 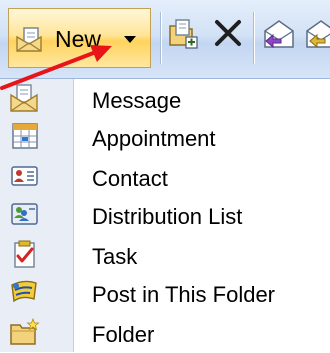 I want to click on menu-item-label: Distribution List, so click(x=167, y=216).